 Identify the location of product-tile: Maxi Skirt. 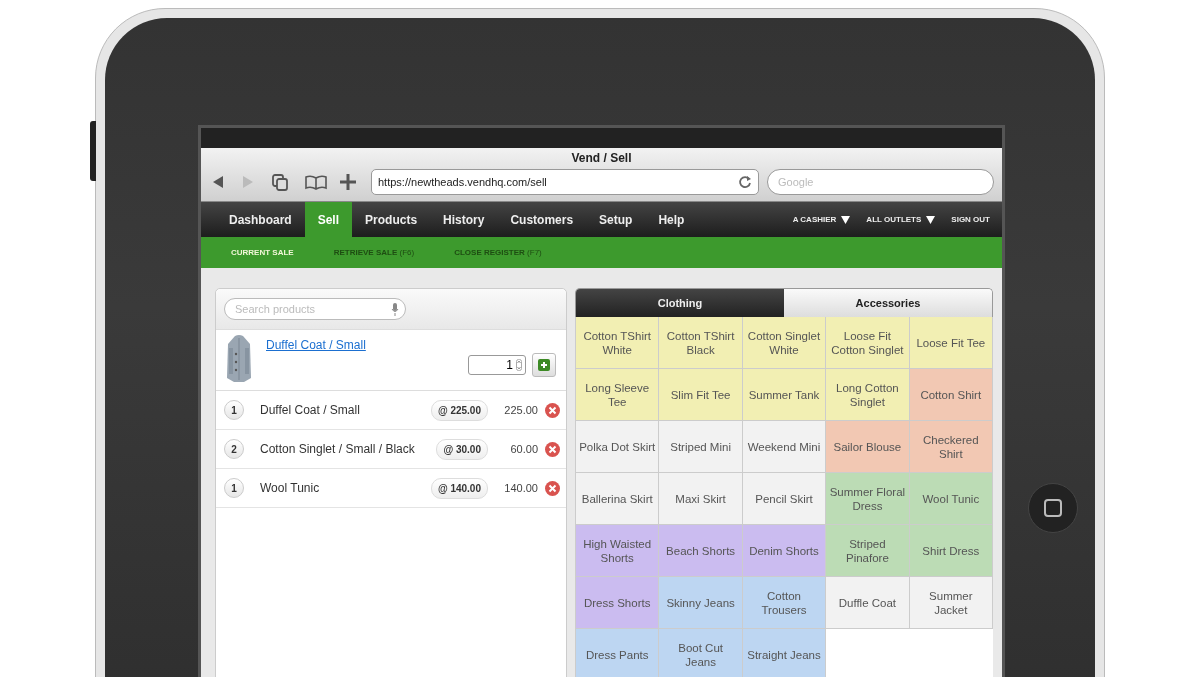
(701, 499).